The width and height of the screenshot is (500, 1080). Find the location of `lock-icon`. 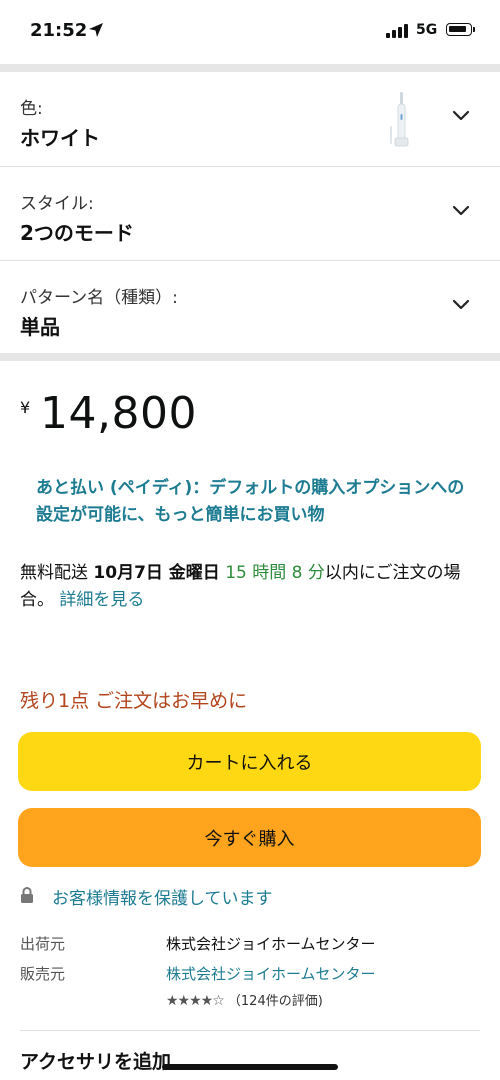

lock-icon is located at coordinates (27, 895).